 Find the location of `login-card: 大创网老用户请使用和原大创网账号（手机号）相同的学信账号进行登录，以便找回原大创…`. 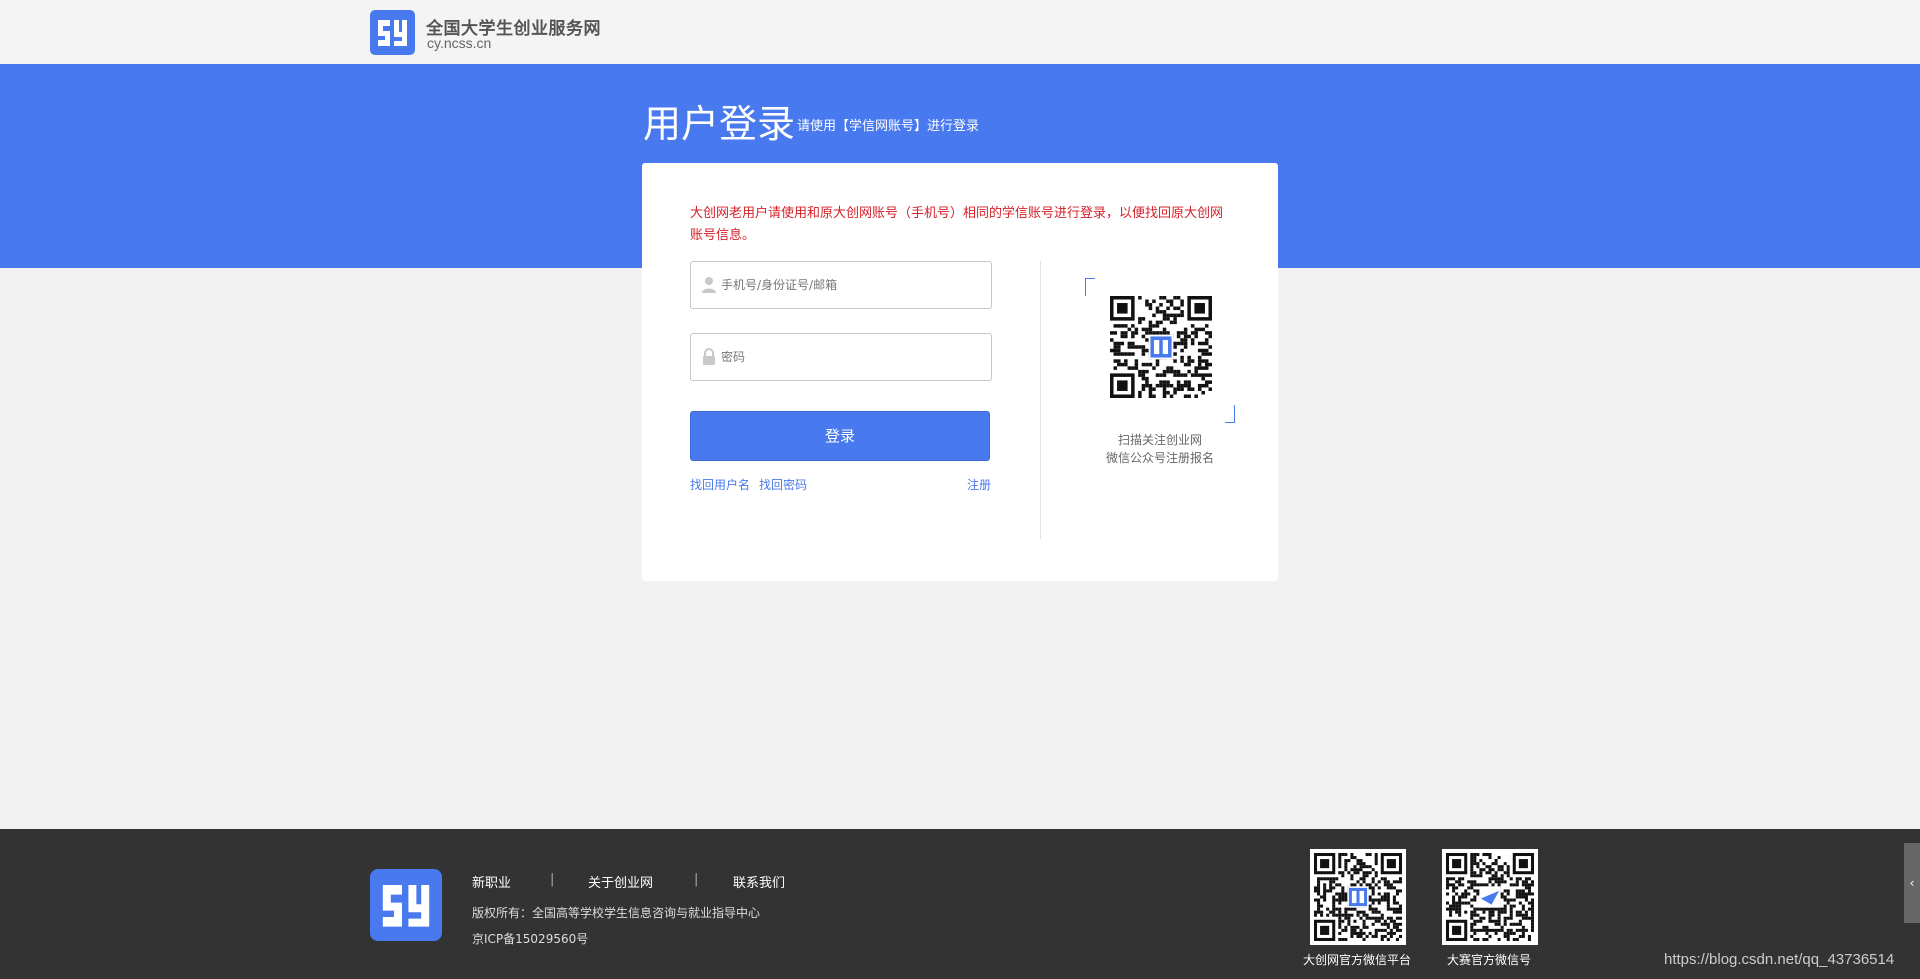

login-card: 大创网老用户请使用和原大创网账号（手机号）相同的学信账号进行登录，以便找回原大创… is located at coordinates (960, 372).